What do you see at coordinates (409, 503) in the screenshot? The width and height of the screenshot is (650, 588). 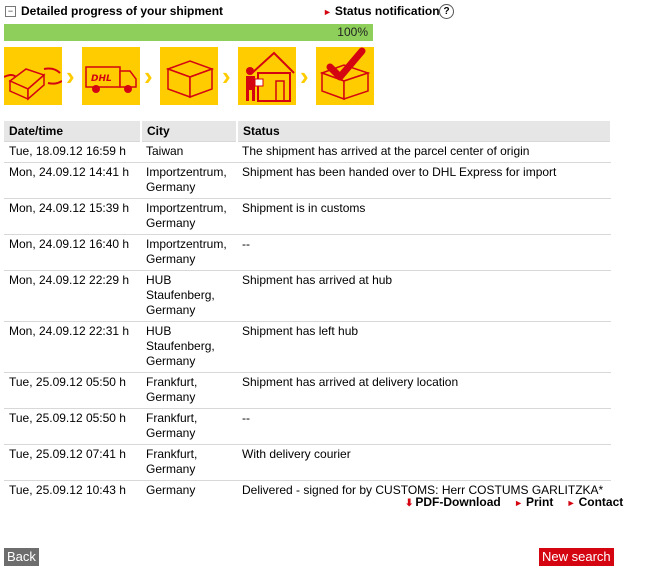 I see `download-arrow-icon: ⬇` at bounding box center [409, 503].